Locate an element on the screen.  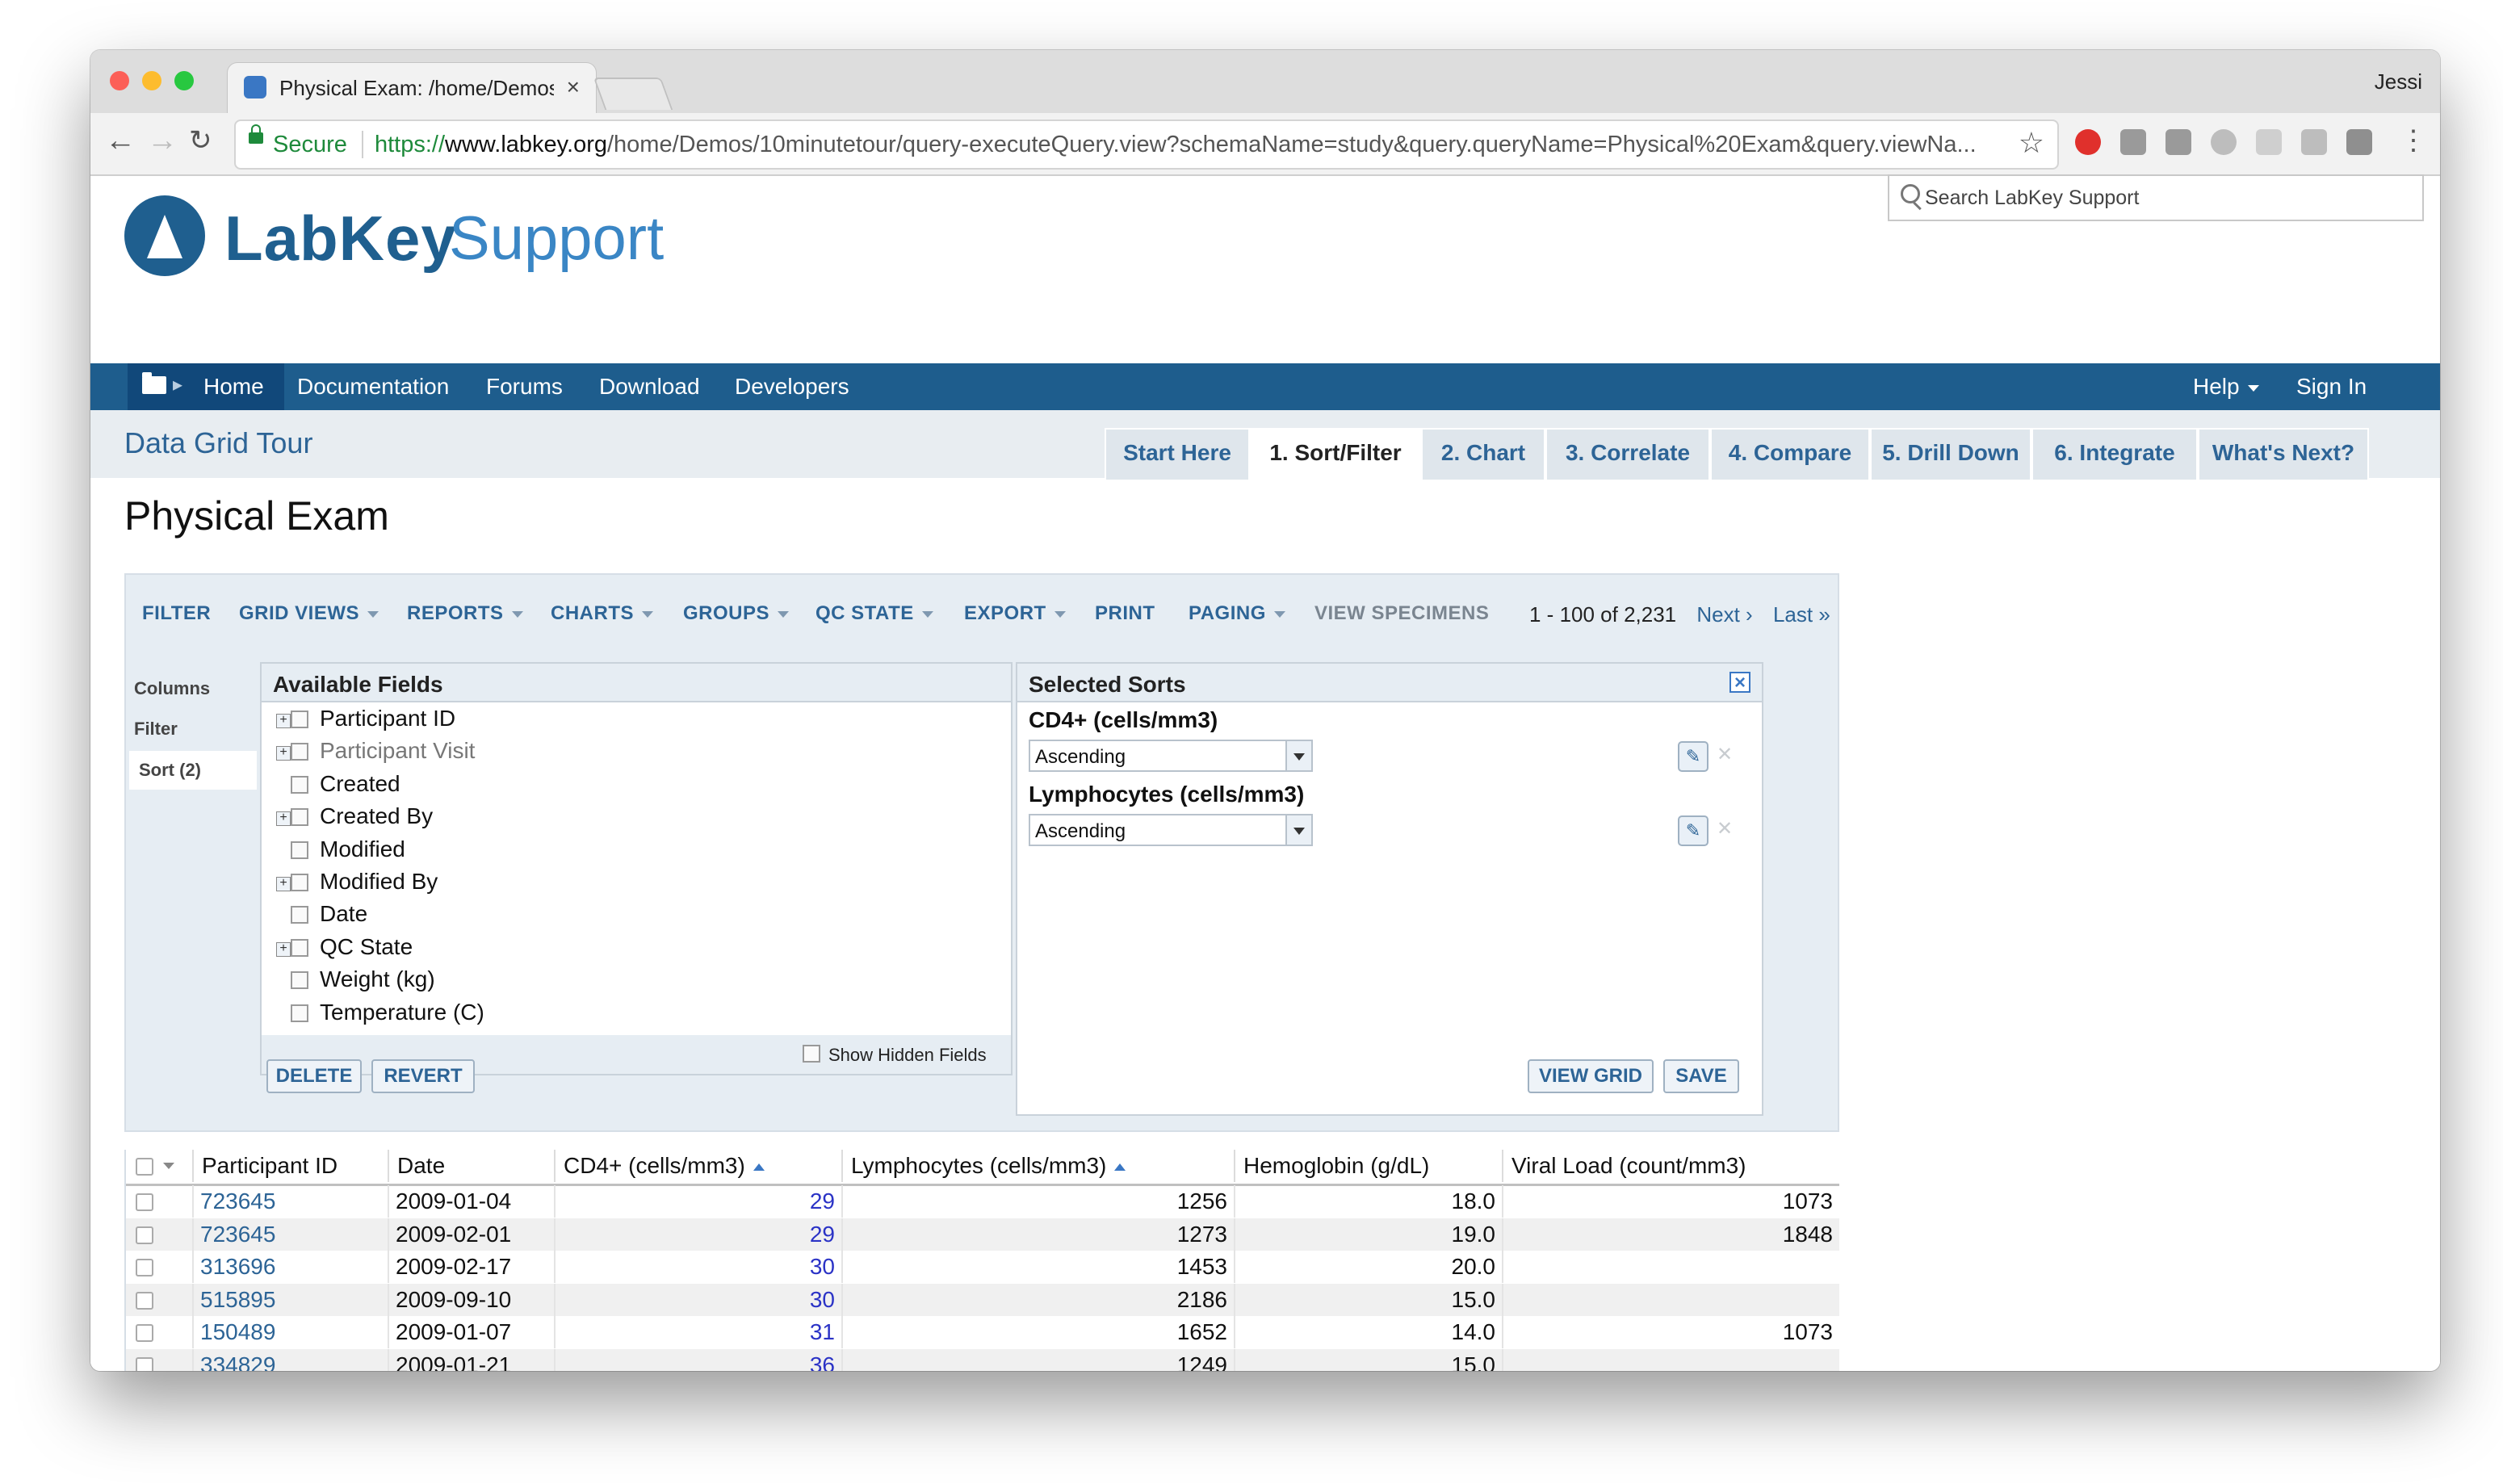
view-grid-button: VIEW GRID is located at coordinates (1591, 1076).